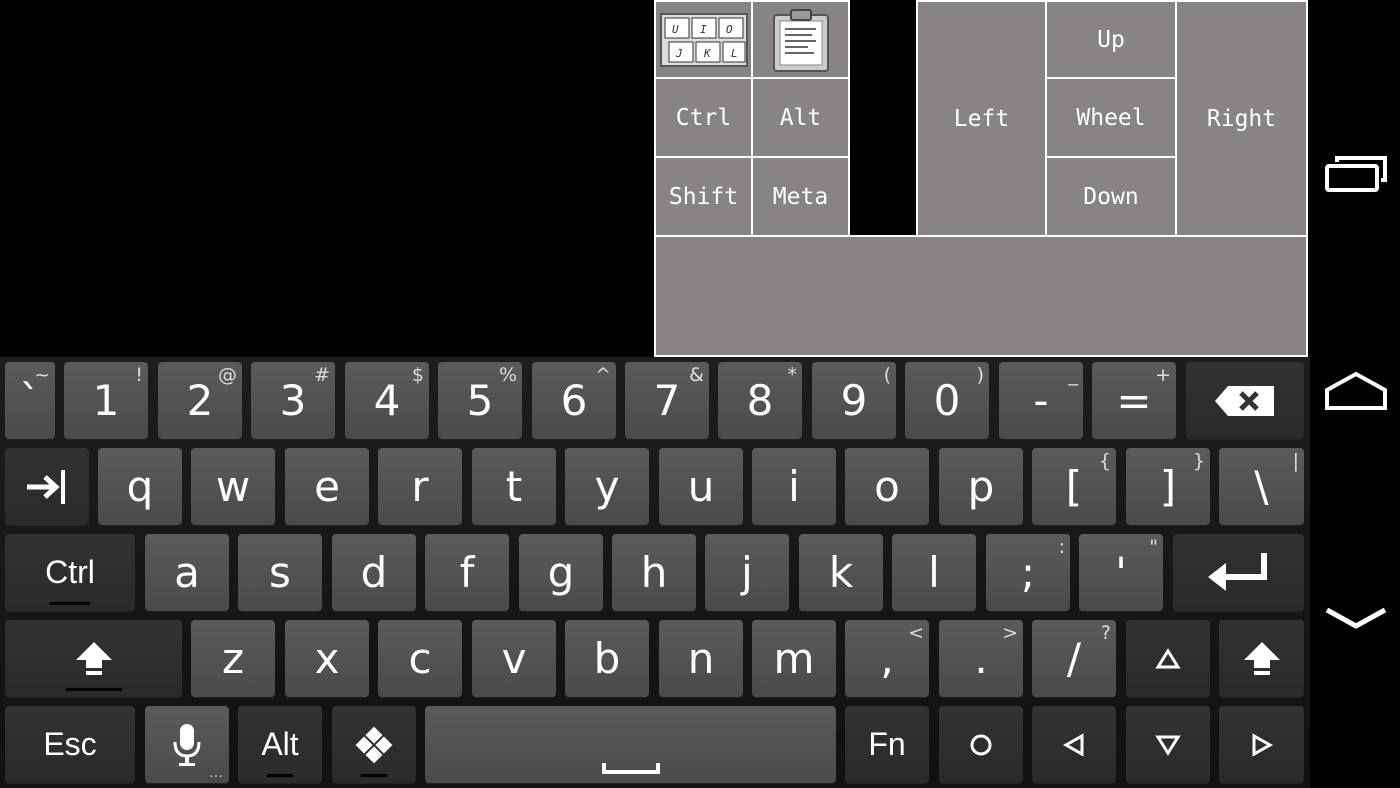  I want to click on clipboard-button, so click(800, 39).